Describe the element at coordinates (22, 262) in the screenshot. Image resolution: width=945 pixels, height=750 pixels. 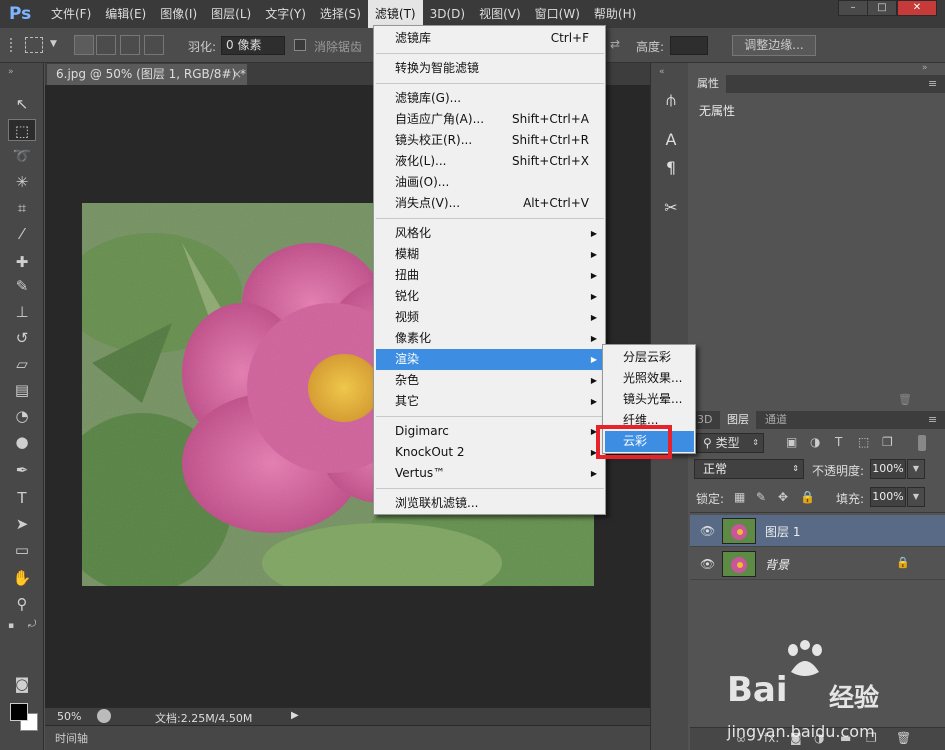
I see `healing-brush-tool-icon: ✚` at that location.